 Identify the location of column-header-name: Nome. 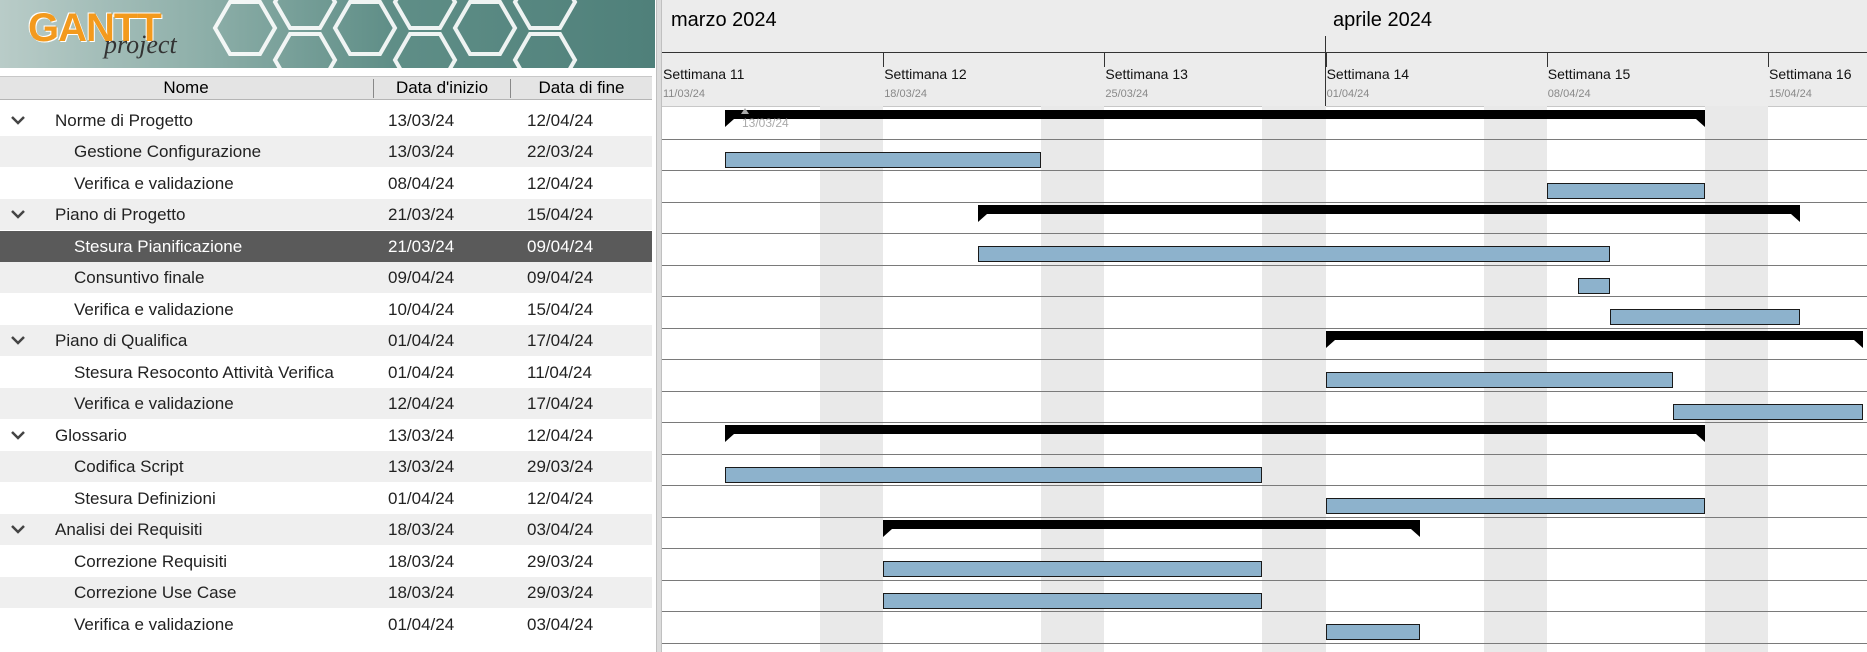
(186, 88).